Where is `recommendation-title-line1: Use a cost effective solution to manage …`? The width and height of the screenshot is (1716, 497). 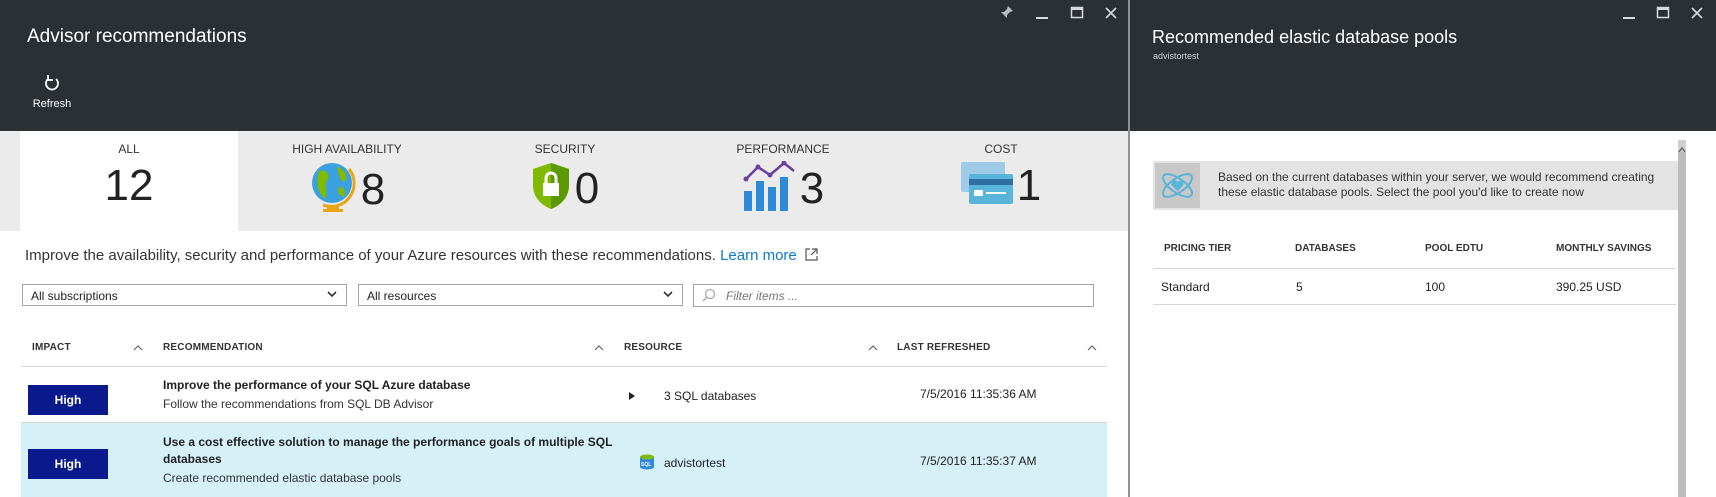
recommendation-title-line1: Use a cost effective solution to manage … is located at coordinates (388, 442).